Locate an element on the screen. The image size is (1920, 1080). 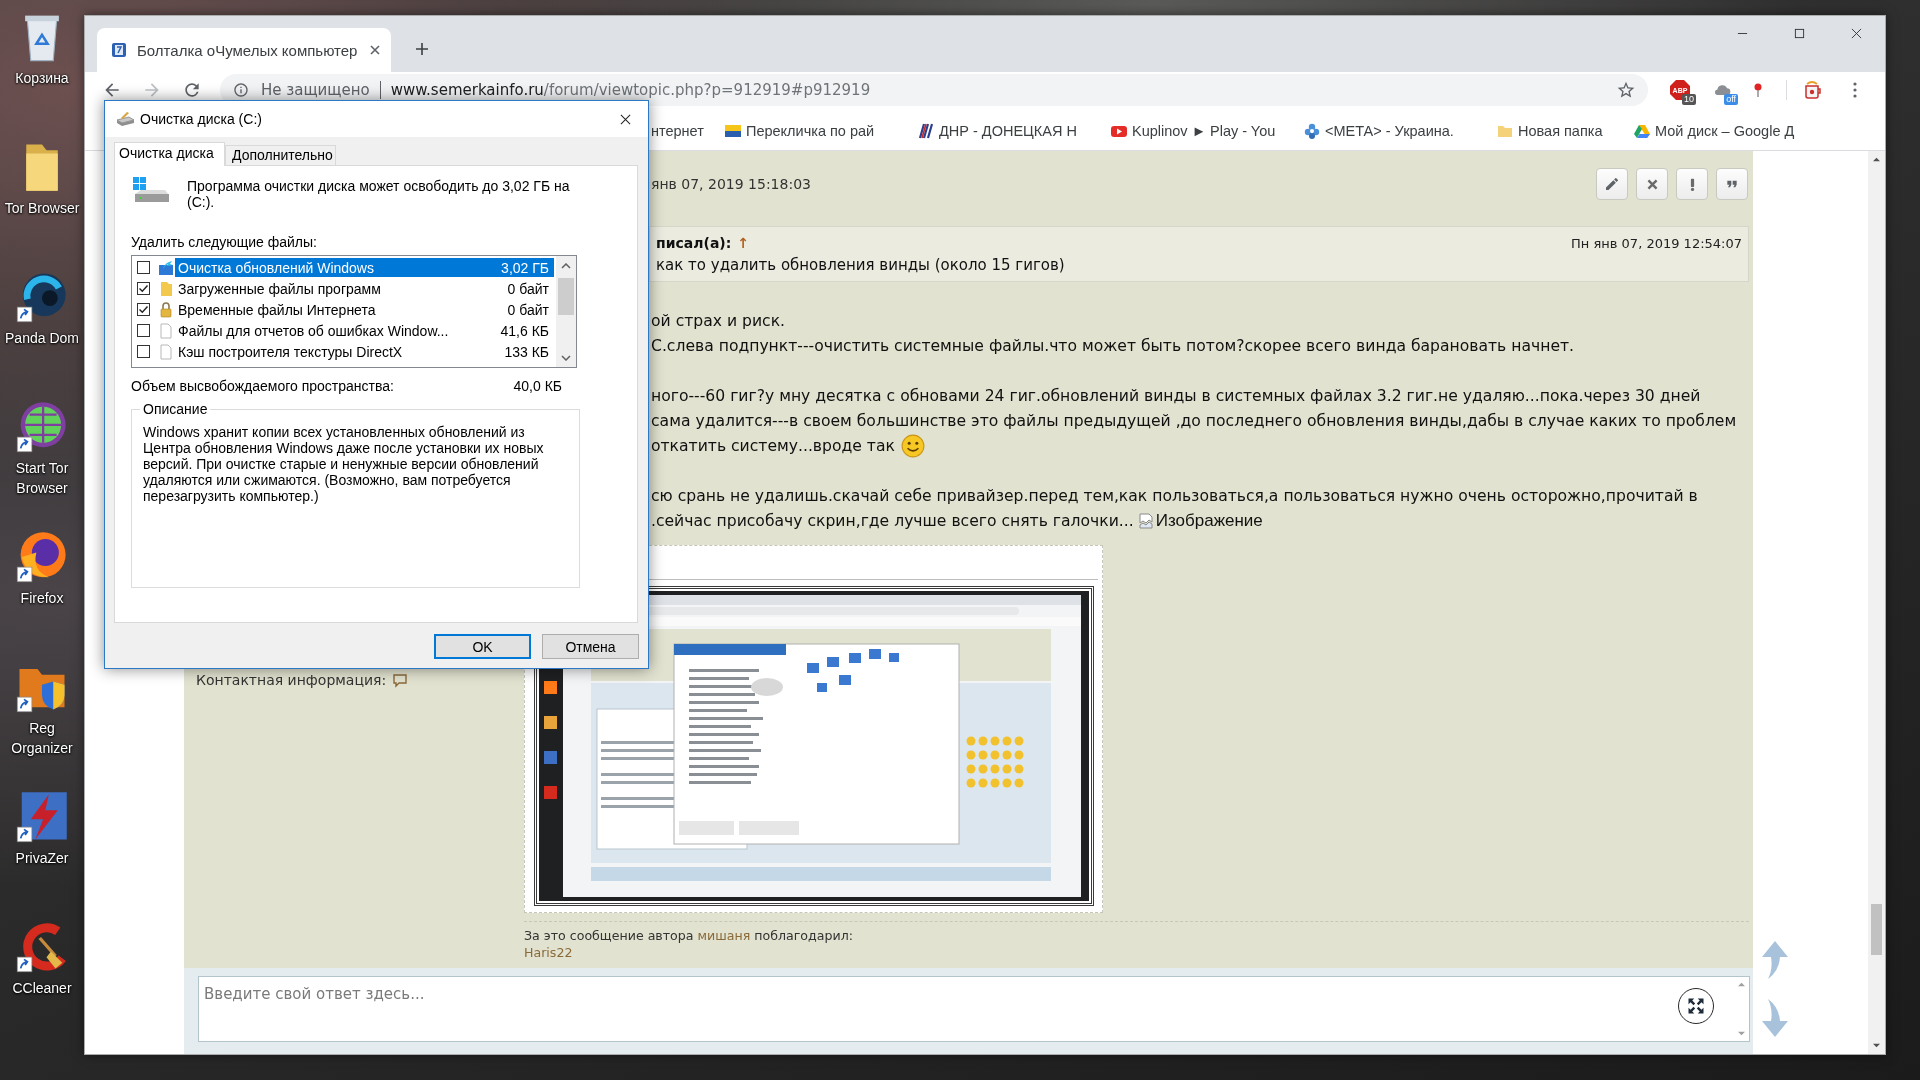
file-size: 3,02 ГБ is located at coordinates (525, 267).